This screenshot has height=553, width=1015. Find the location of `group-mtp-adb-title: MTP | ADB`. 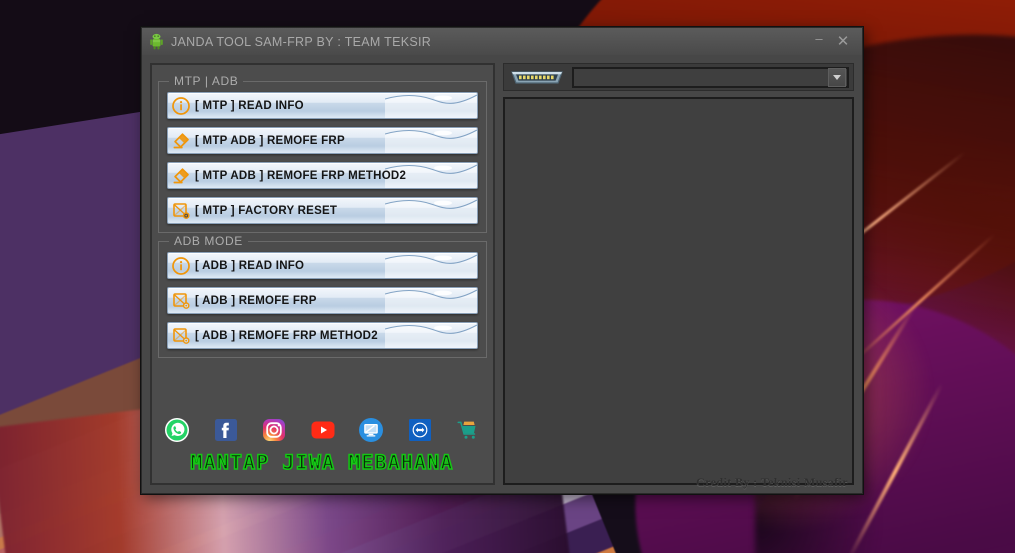

group-mtp-adb-title: MTP | ADB is located at coordinates (206, 81).